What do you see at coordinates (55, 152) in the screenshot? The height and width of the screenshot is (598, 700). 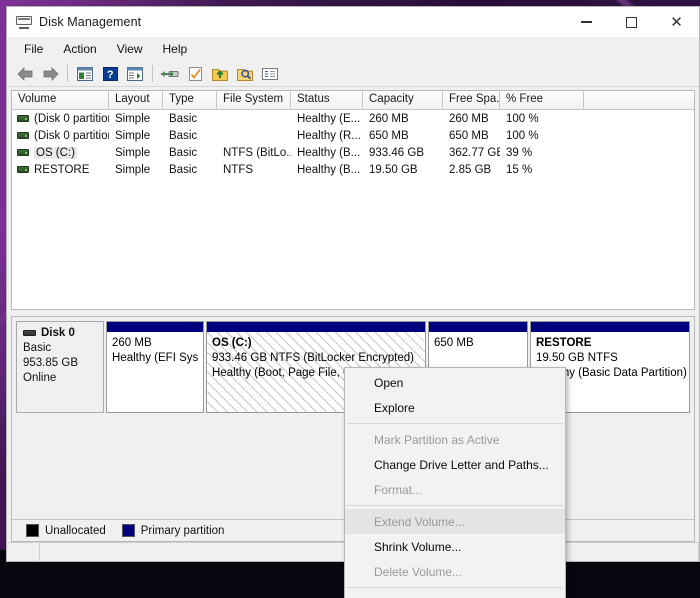 I see `volume-label: OS (C:)` at bounding box center [55, 152].